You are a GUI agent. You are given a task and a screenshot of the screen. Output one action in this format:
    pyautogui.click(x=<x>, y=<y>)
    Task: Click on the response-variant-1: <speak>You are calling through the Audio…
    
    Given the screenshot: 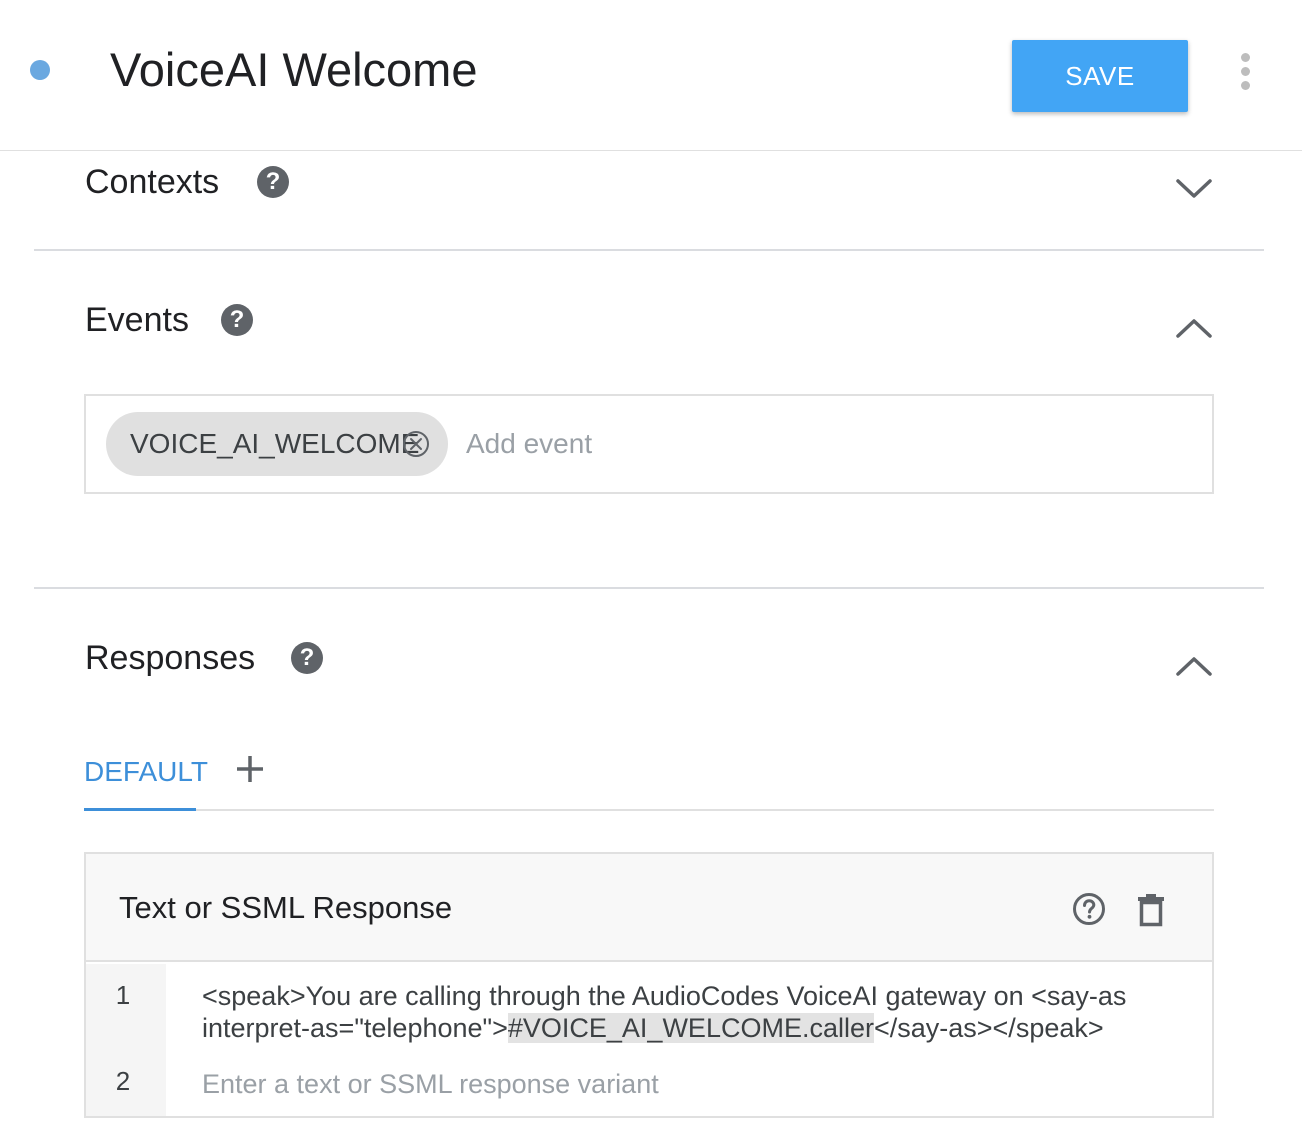 What is the action you would take?
    pyautogui.click(x=682, y=1012)
    